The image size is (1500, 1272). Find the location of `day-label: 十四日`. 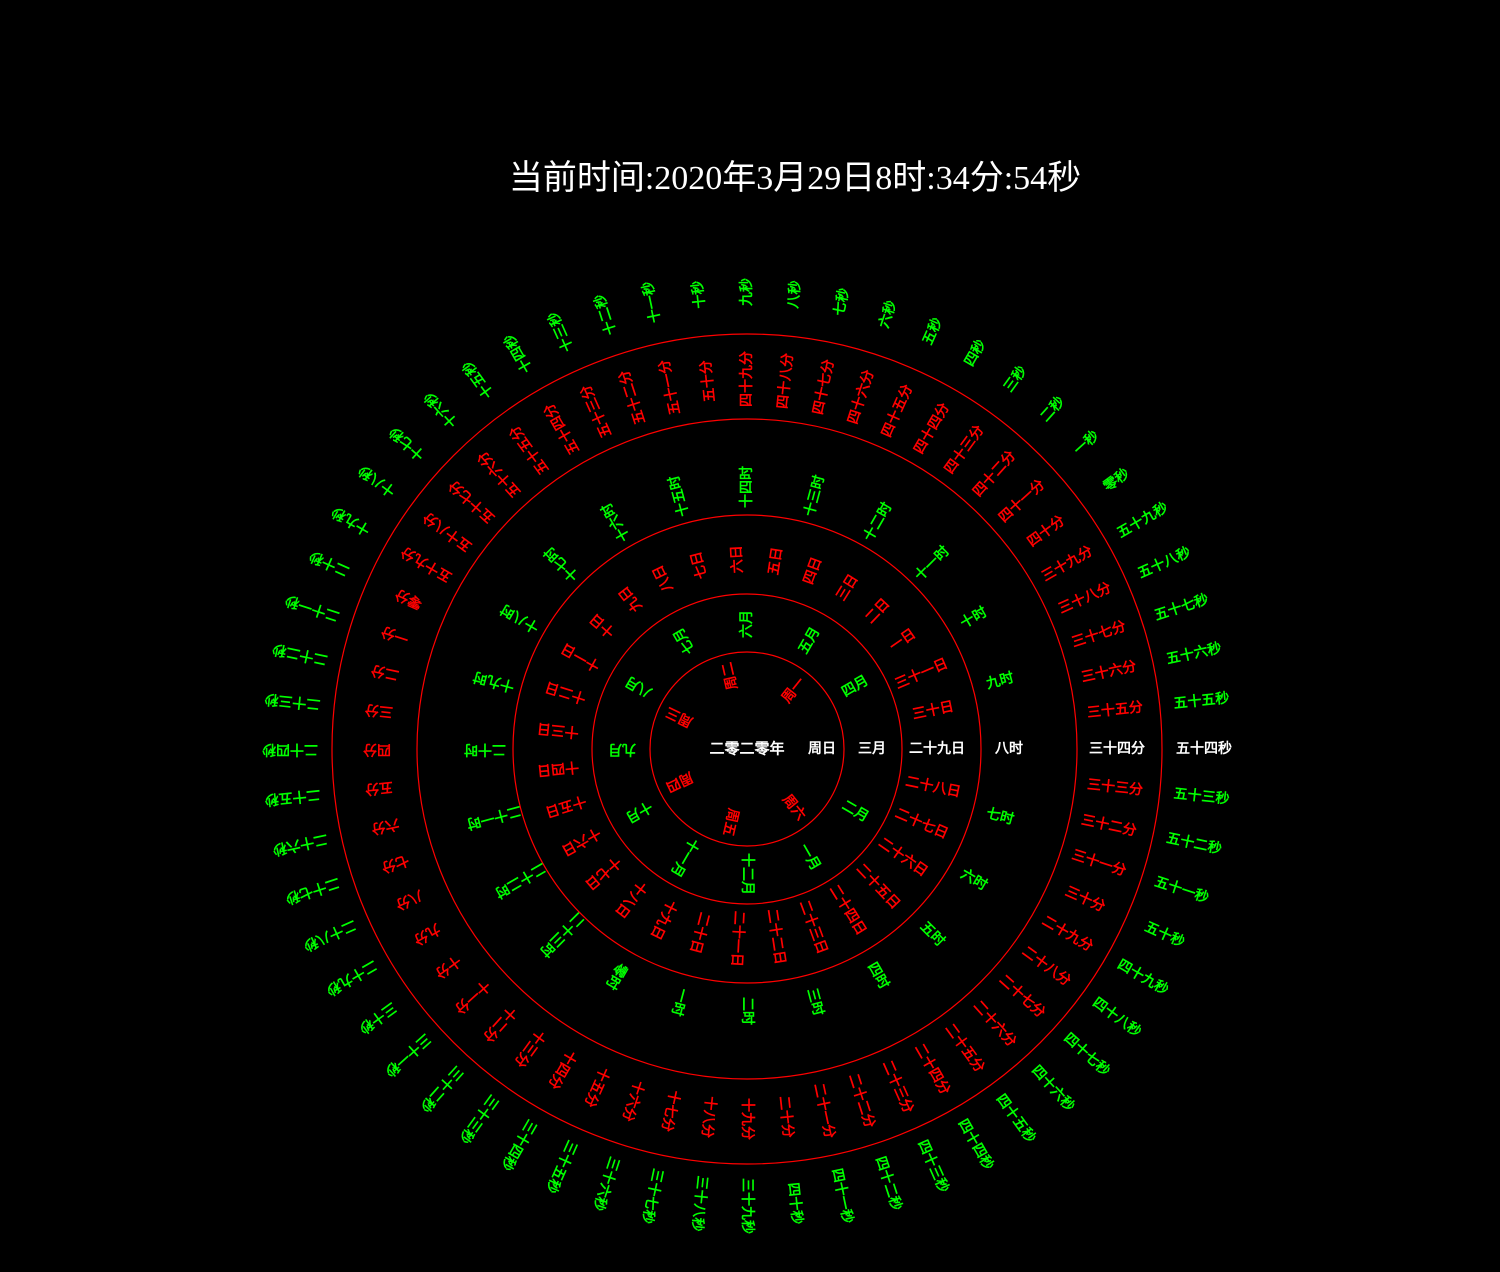

day-label: 十四日 is located at coordinates (558, 768).